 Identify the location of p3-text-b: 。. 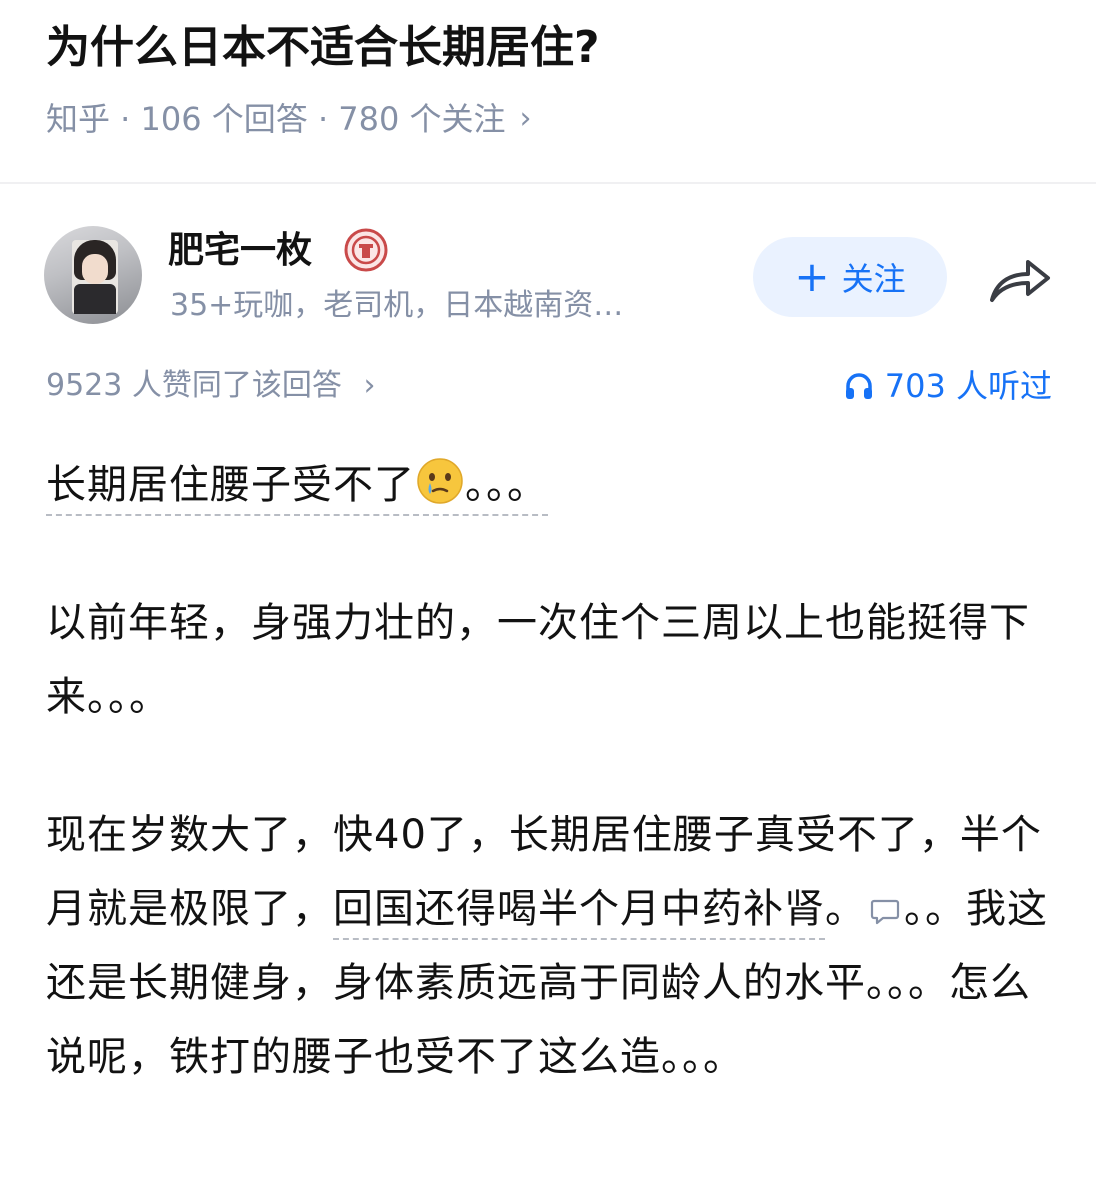
(845, 909).